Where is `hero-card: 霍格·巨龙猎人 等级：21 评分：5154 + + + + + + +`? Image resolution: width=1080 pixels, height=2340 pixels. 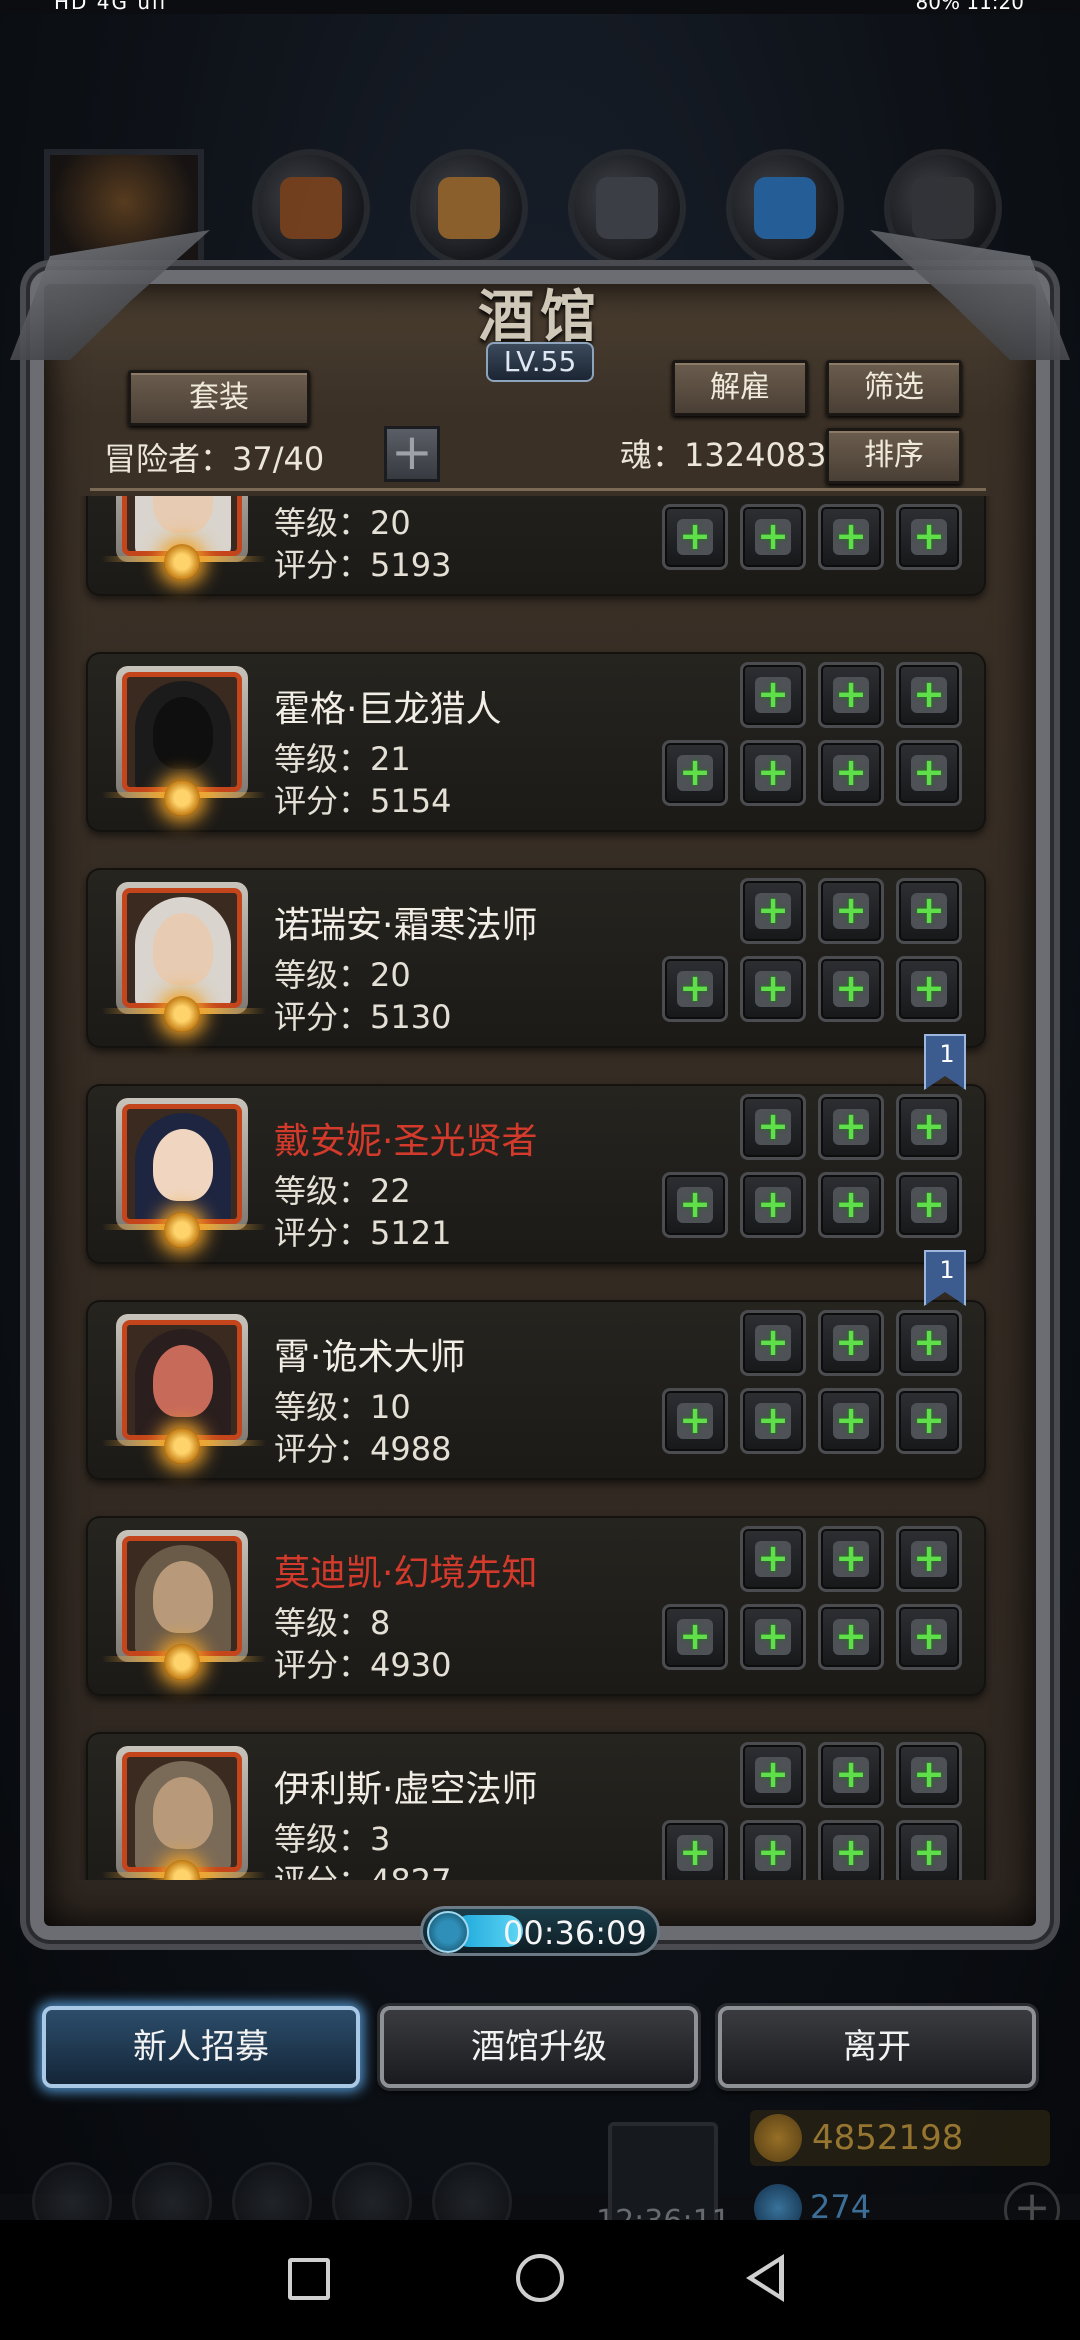 hero-card: 霍格·巨龙猎人 等级：21 评分：5154 + + + + + + + is located at coordinates (536, 742).